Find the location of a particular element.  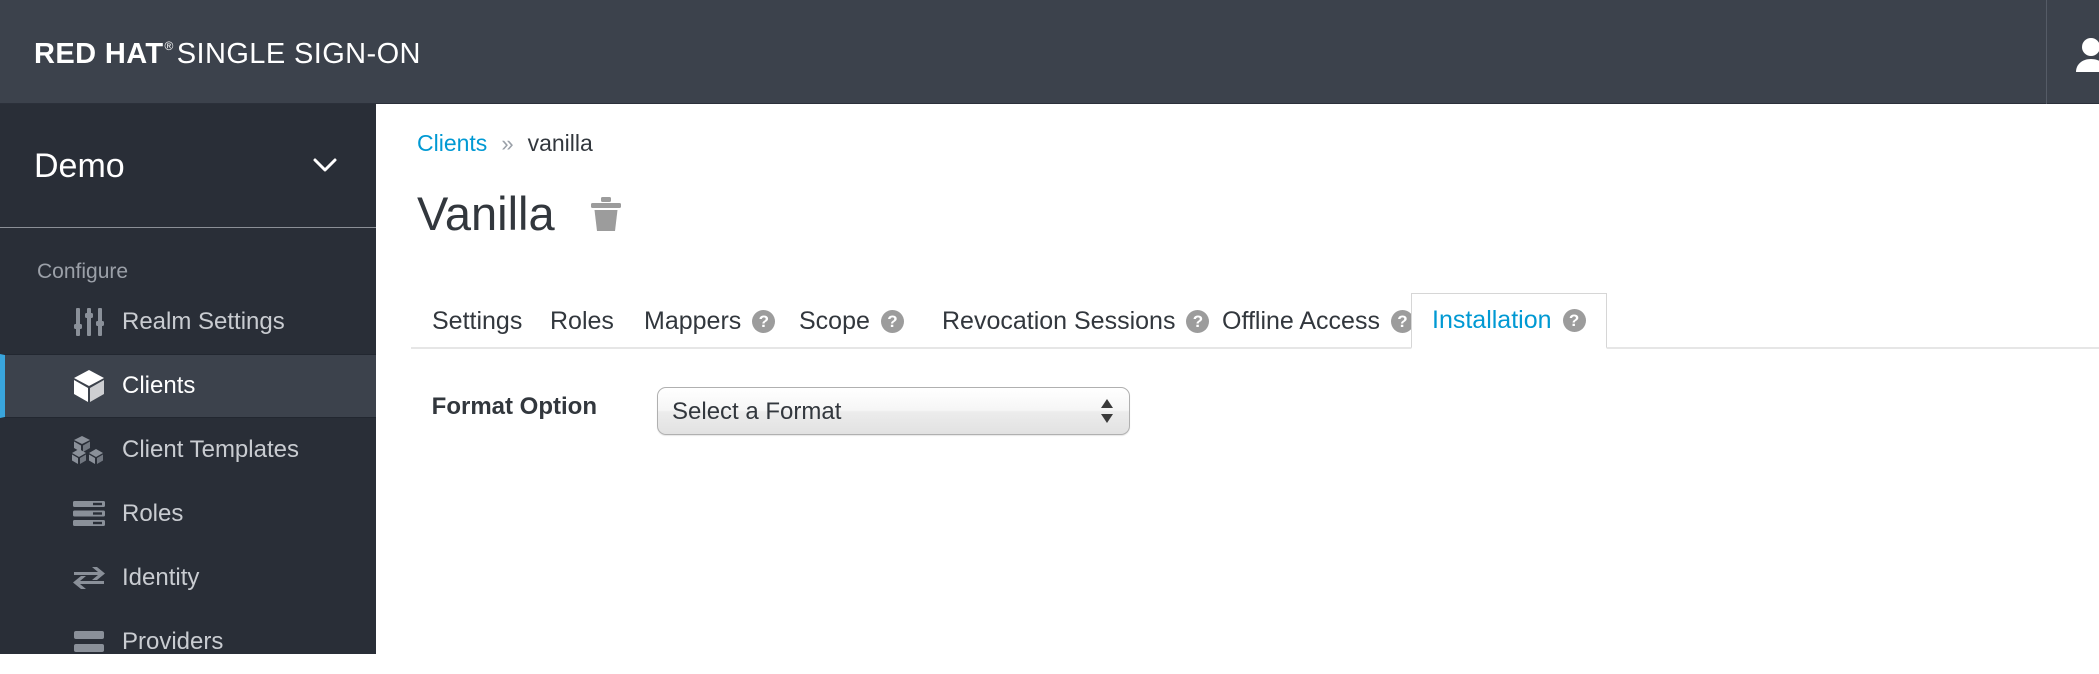

format-select: Select a Format is located at coordinates (893, 411).